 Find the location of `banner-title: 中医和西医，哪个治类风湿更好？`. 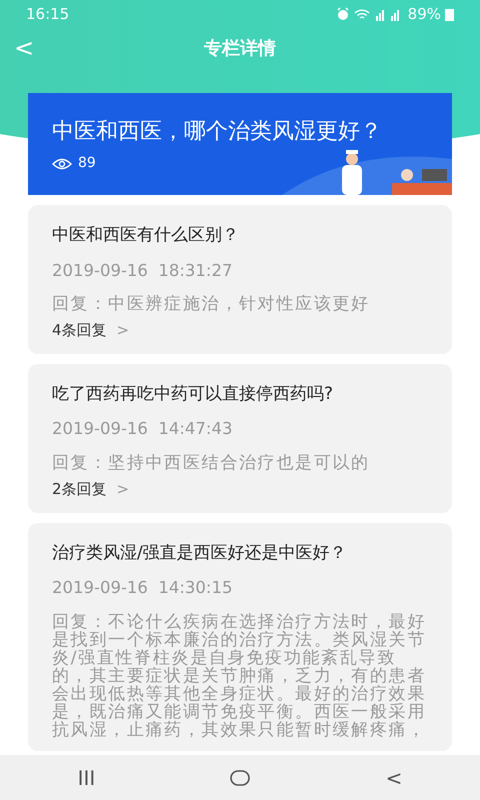

banner-title: 中医和西医，哪个治类风湿更好？ is located at coordinates (217, 132).